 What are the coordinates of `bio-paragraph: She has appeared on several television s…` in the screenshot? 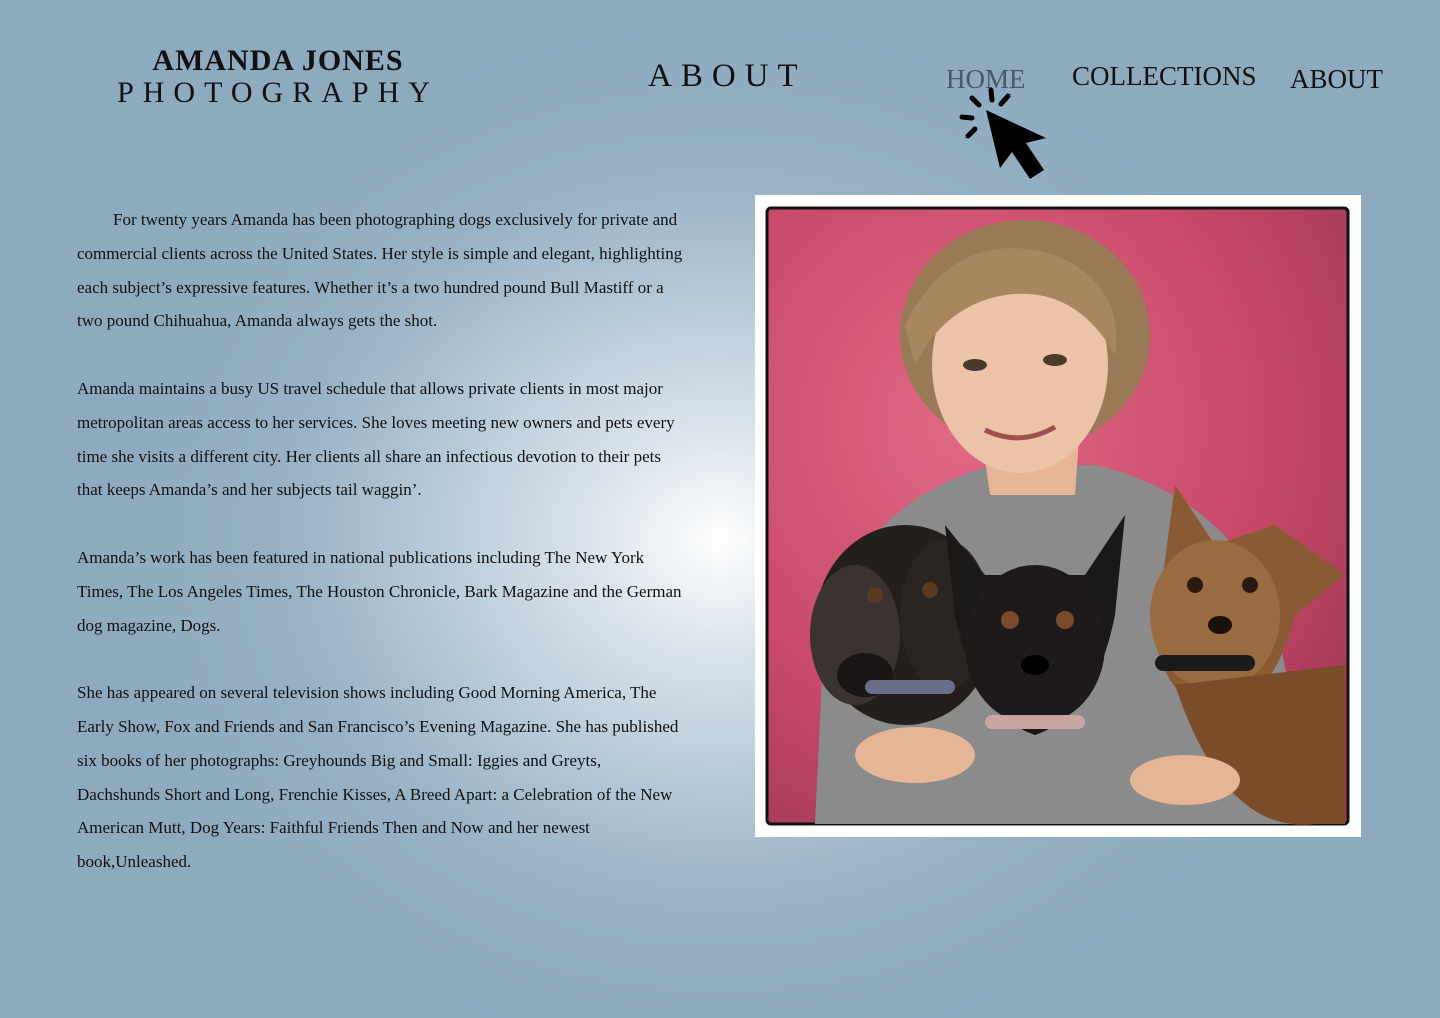 It's located at (378, 777).